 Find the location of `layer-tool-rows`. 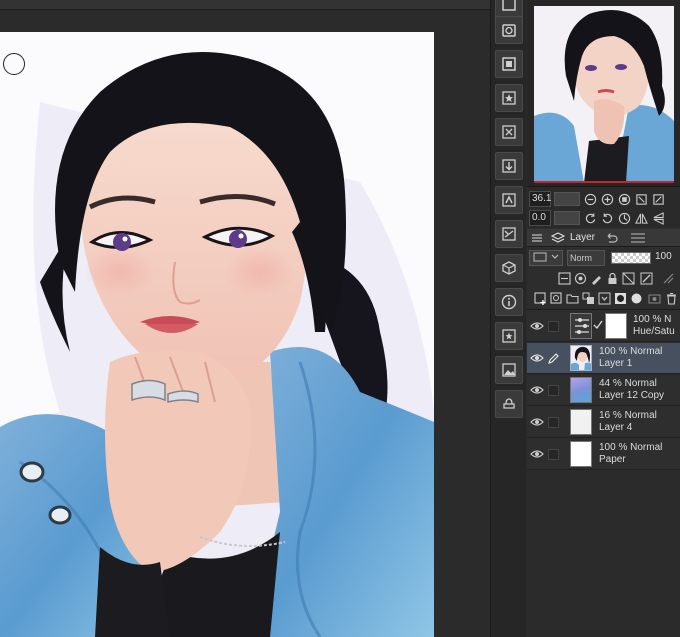

layer-tool-rows is located at coordinates (603, 289).